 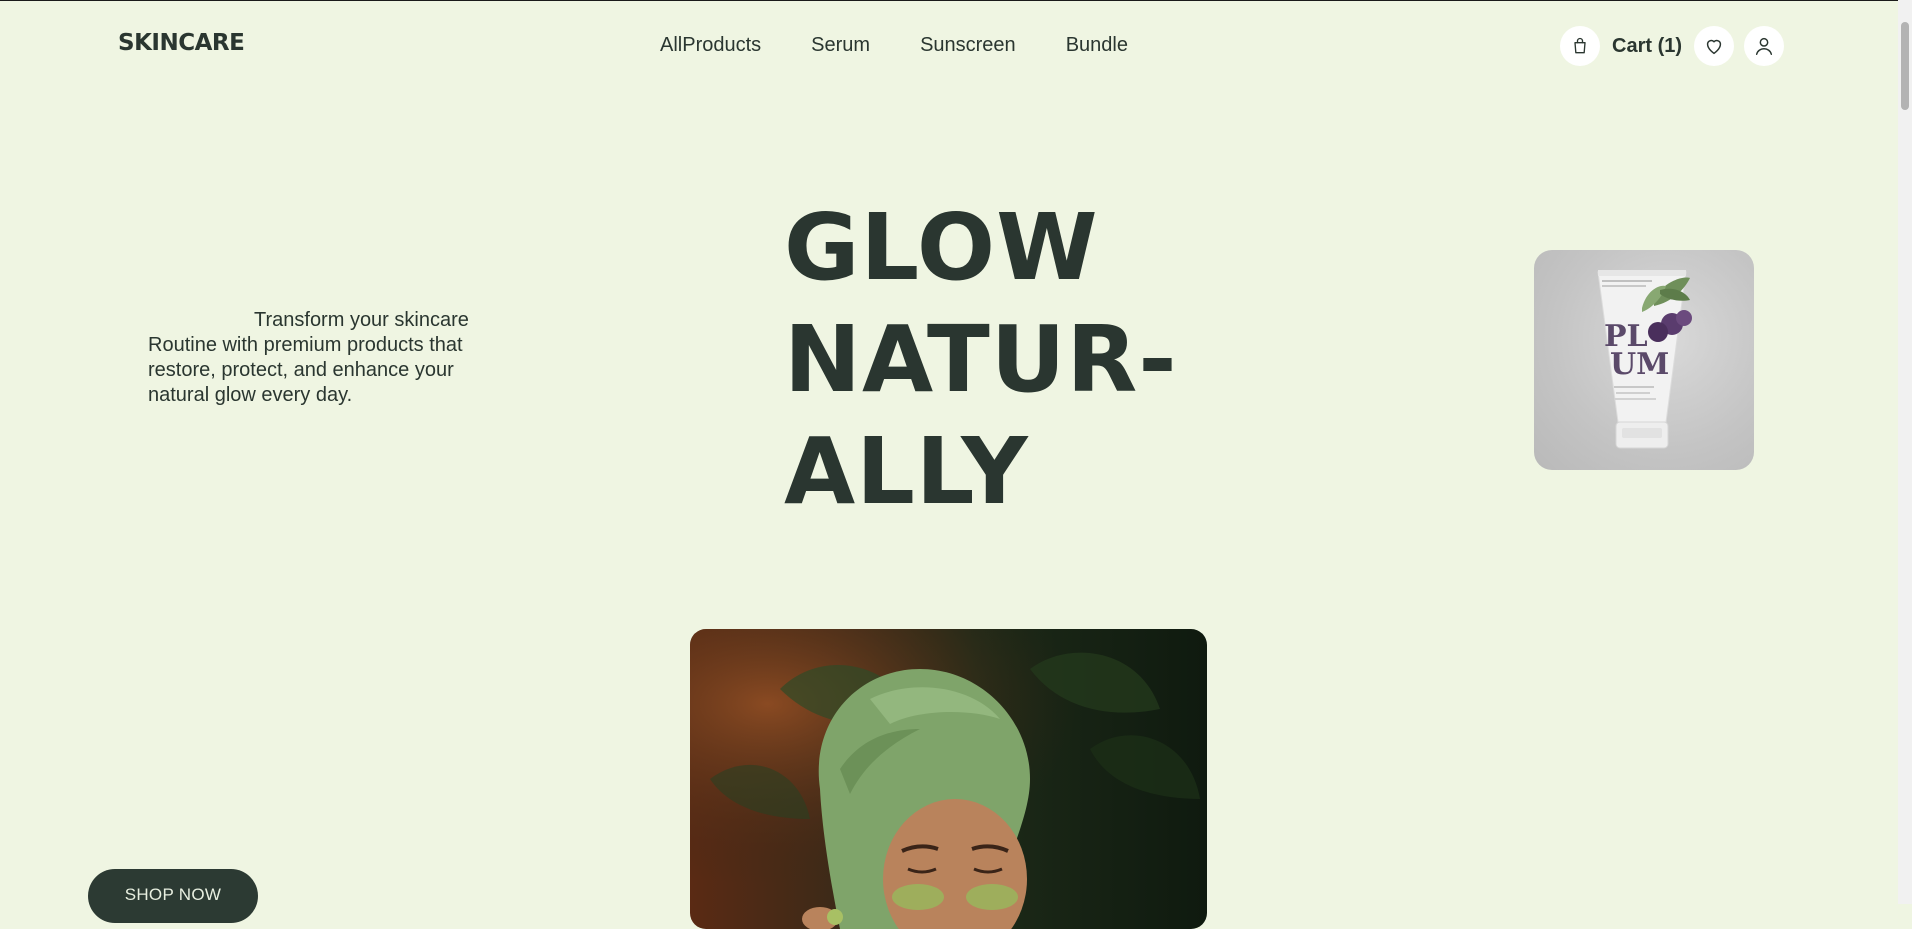 I want to click on hero-headline: GLOW NATUR- ALLY, so click(x=981, y=360).